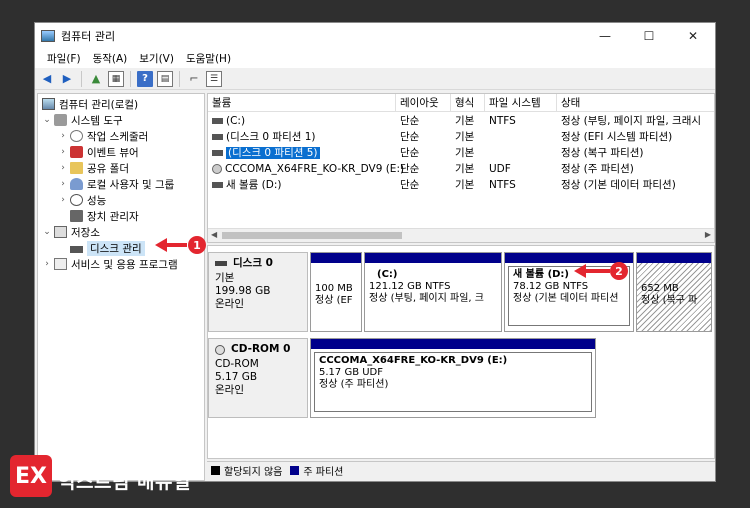 The height and width of the screenshot is (508, 750). I want to click on tree-label: 디스크 관리, so click(116, 248).